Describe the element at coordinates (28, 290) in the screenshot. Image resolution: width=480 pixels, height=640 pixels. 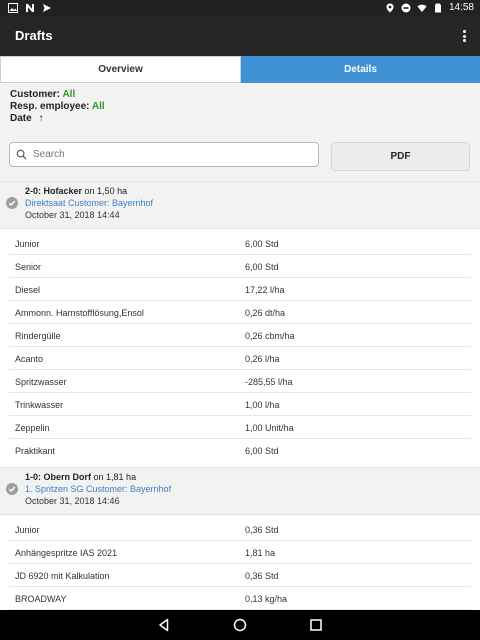
I see `item-name: Diesel` at that location.